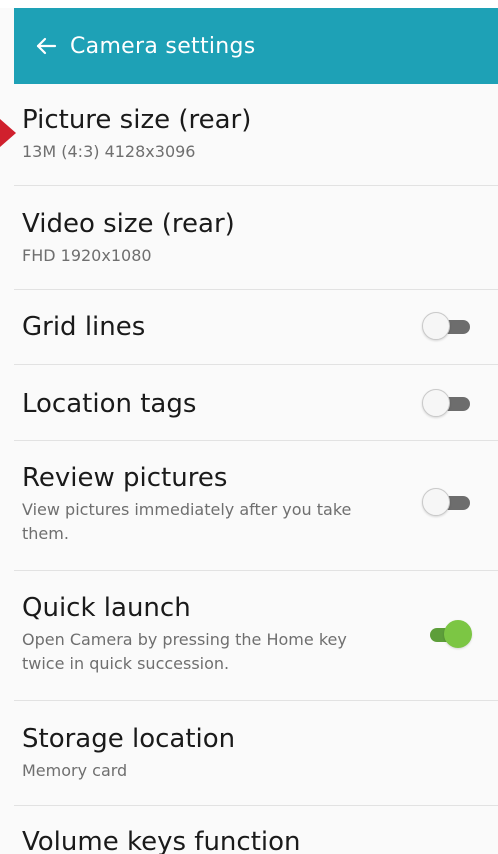  I want to click on quick-launch-toggle, so click(447, 635).